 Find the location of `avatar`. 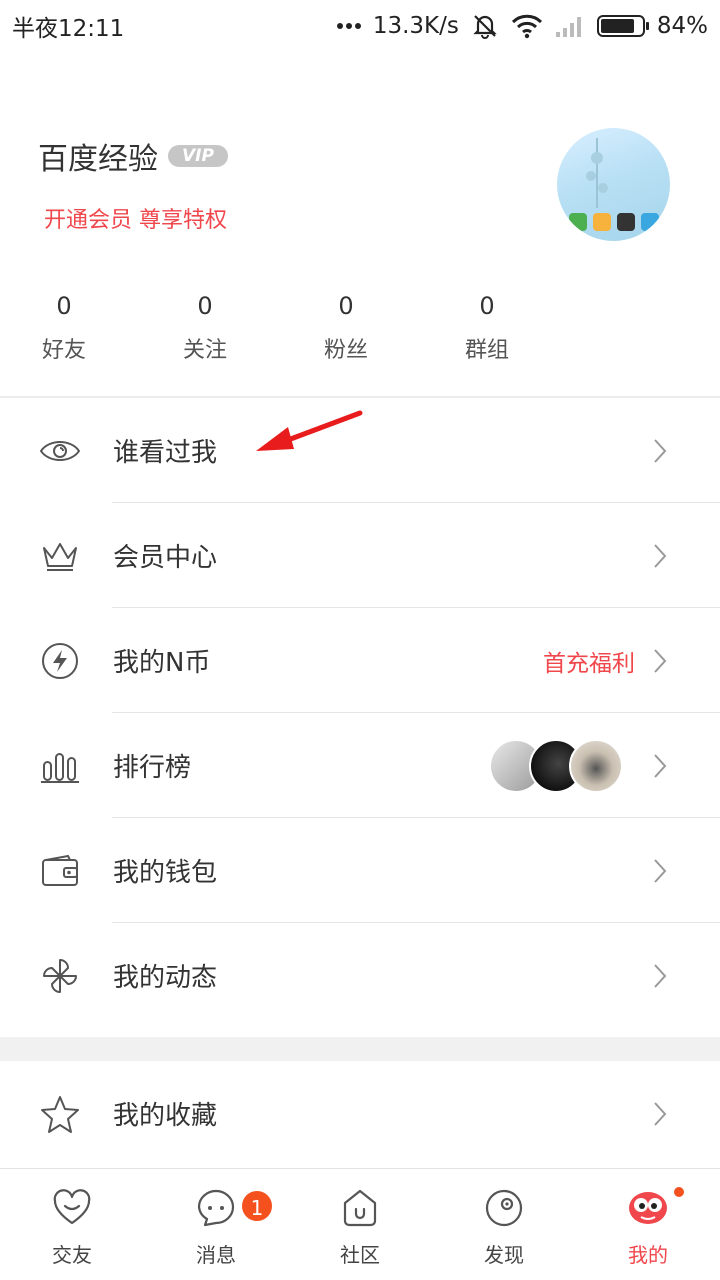

avatar is located at coordinates (613, 184).